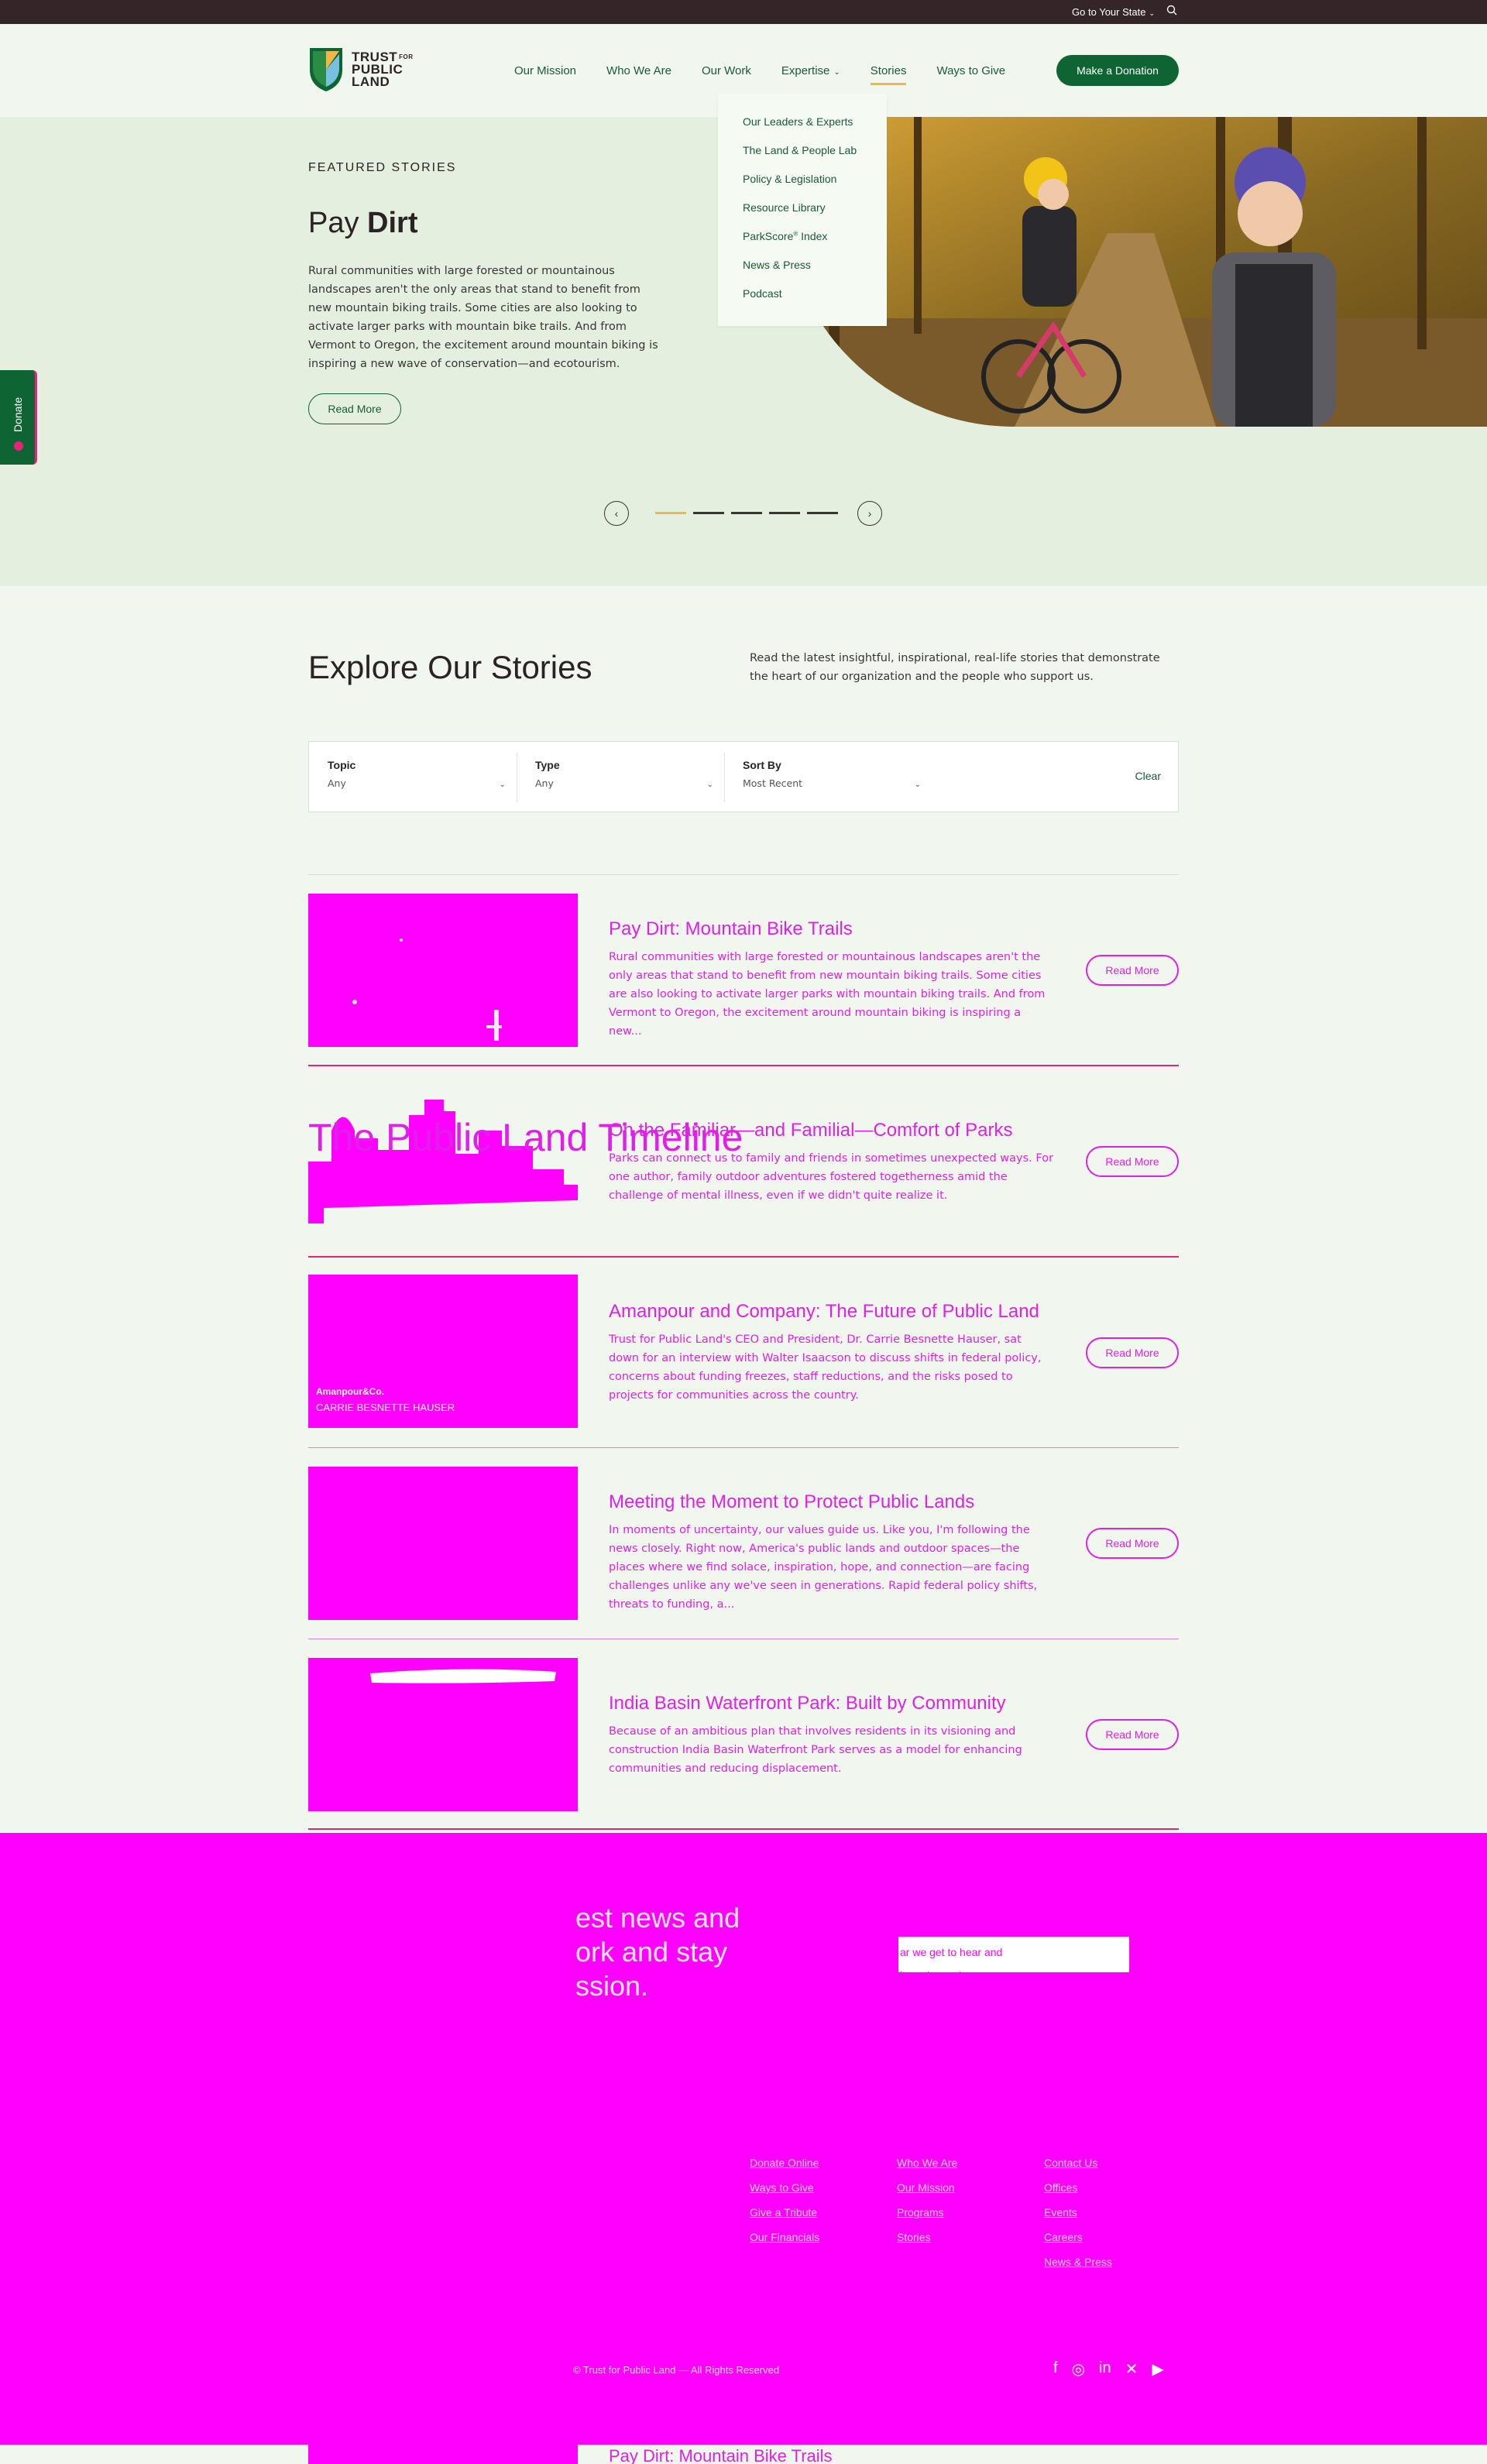  I want to click on facebook-icon: f, so click(1056, 2369).